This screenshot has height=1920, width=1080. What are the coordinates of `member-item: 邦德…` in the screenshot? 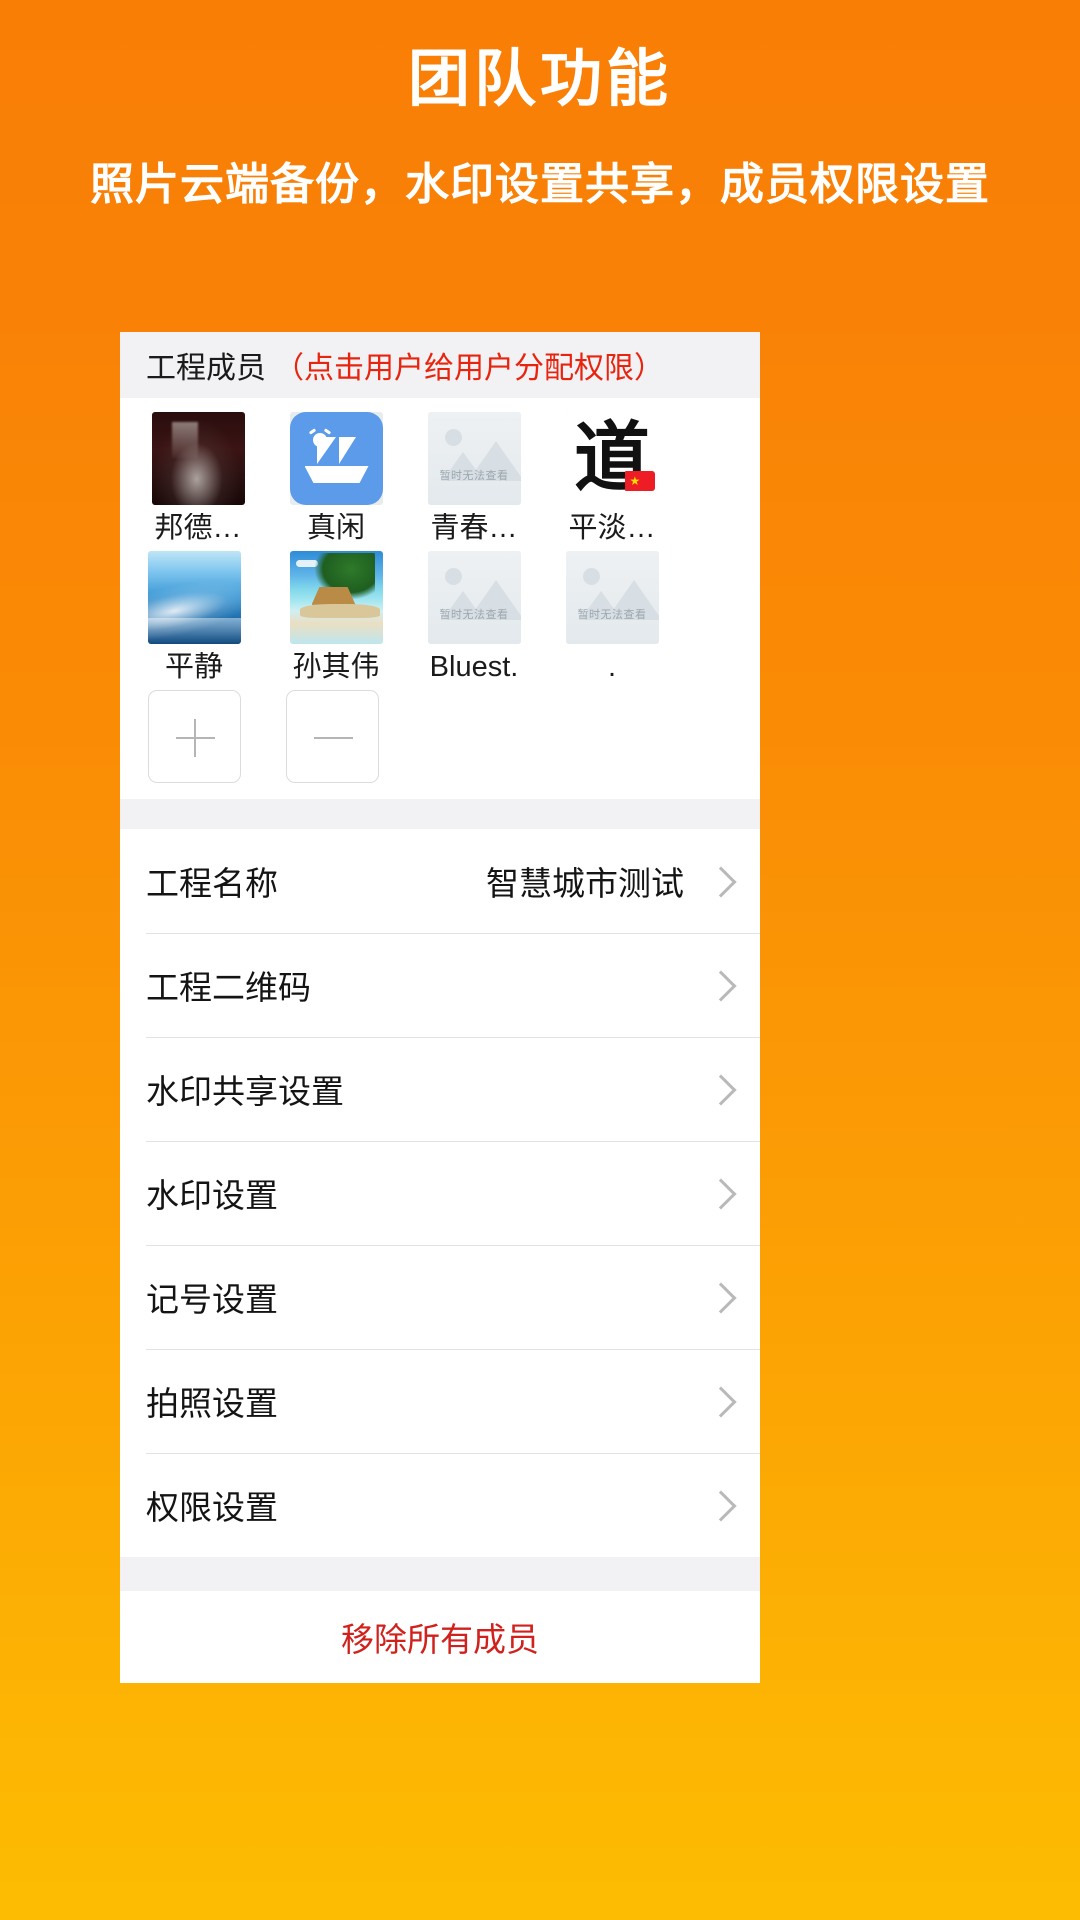 It's located at (198, 478).